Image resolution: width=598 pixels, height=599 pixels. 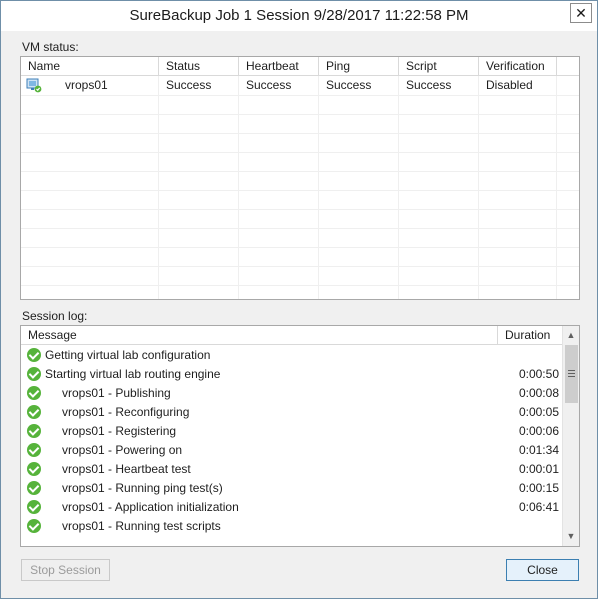 What do you see at coordinates (279, 66) in the screenshot?
I see `column-header-heartbeat: Heartbeat` at bounding box center [279, 66].